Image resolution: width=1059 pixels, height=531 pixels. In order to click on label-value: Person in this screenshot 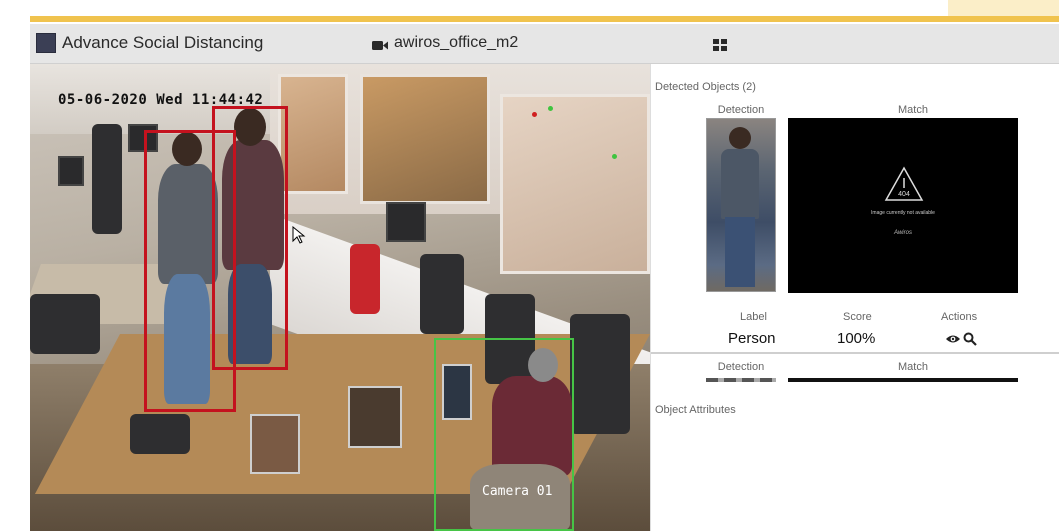, I will do `click(752, 338)`.